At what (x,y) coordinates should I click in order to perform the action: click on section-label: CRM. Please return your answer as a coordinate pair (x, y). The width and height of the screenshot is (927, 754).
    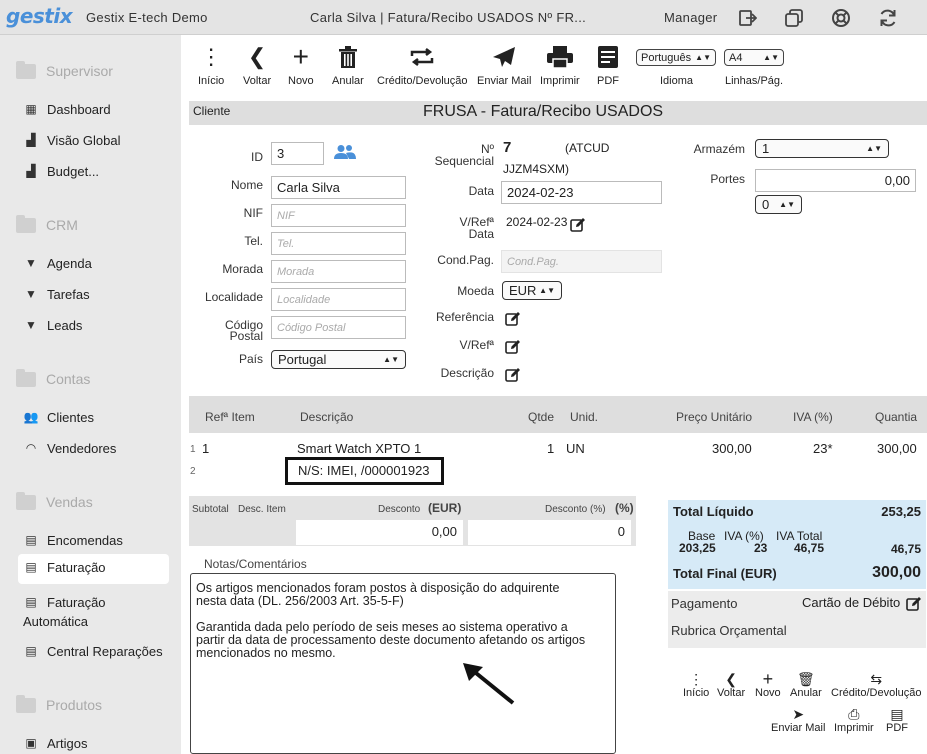
    Looking at the image, I should click on (62, 225).